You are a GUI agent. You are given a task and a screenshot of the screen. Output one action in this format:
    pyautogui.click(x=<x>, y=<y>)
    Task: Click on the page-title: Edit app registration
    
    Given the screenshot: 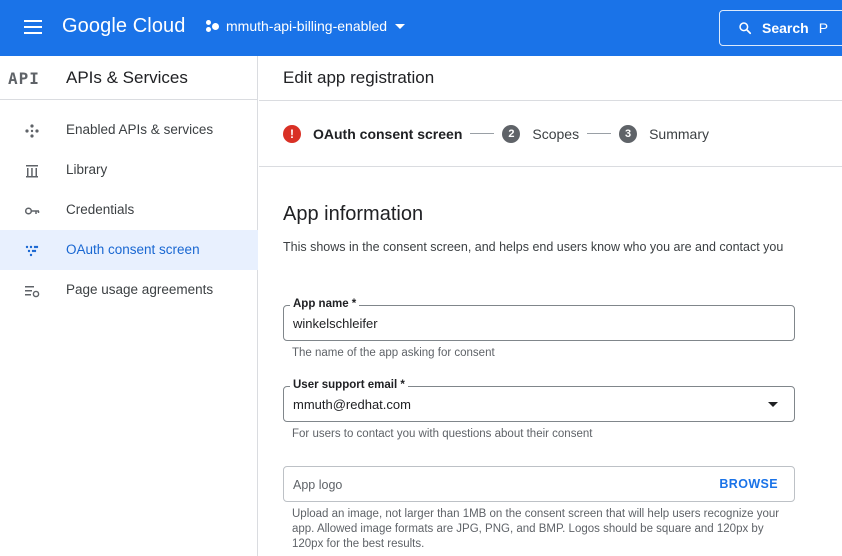 What is the action you would take?
    pyautogui.click(x=550, y=78)
    